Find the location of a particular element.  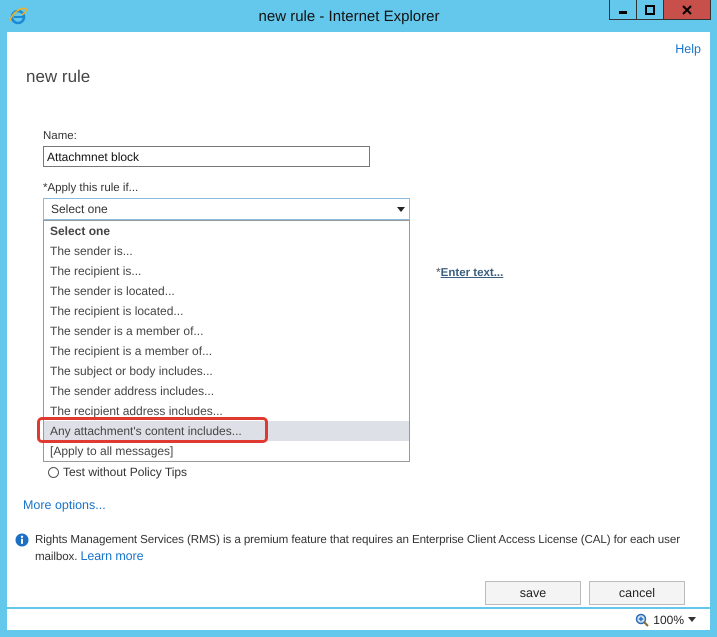

close-icon is located at coordinates (687, 9).